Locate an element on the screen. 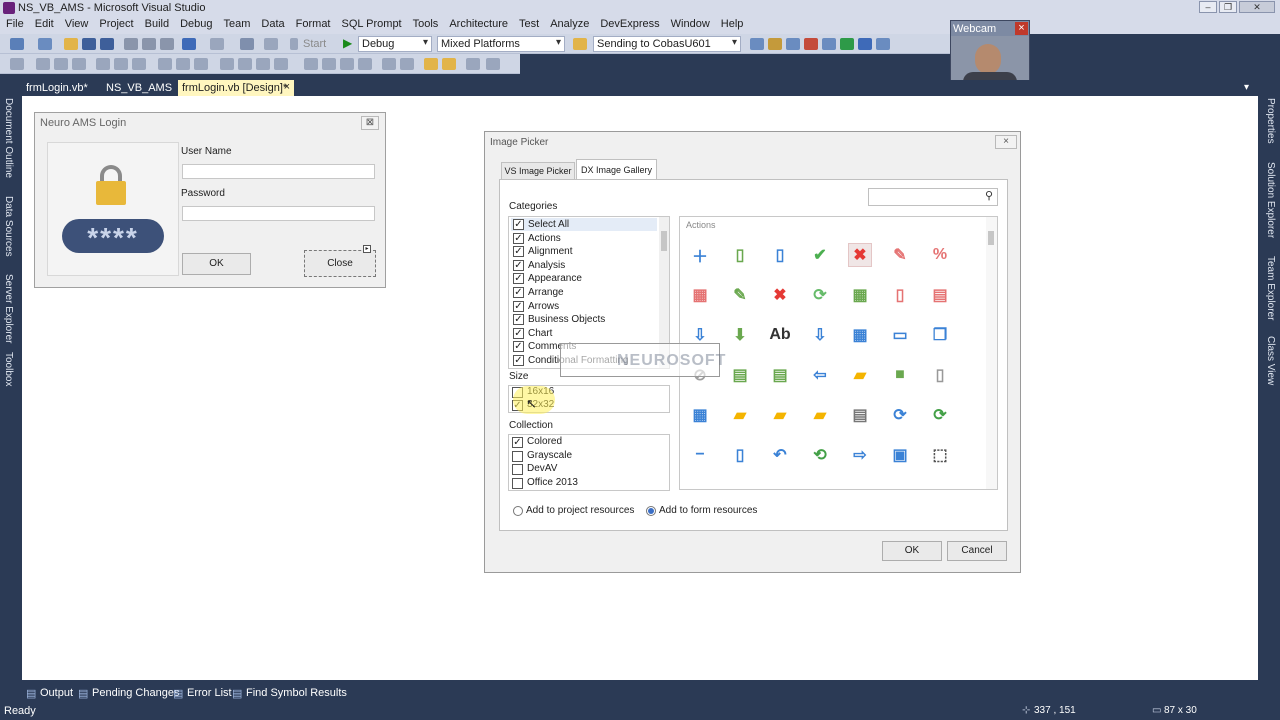 The width and height of the screenshot is (1280, 720). output-tab: Output is located at coordinates (56, 693).